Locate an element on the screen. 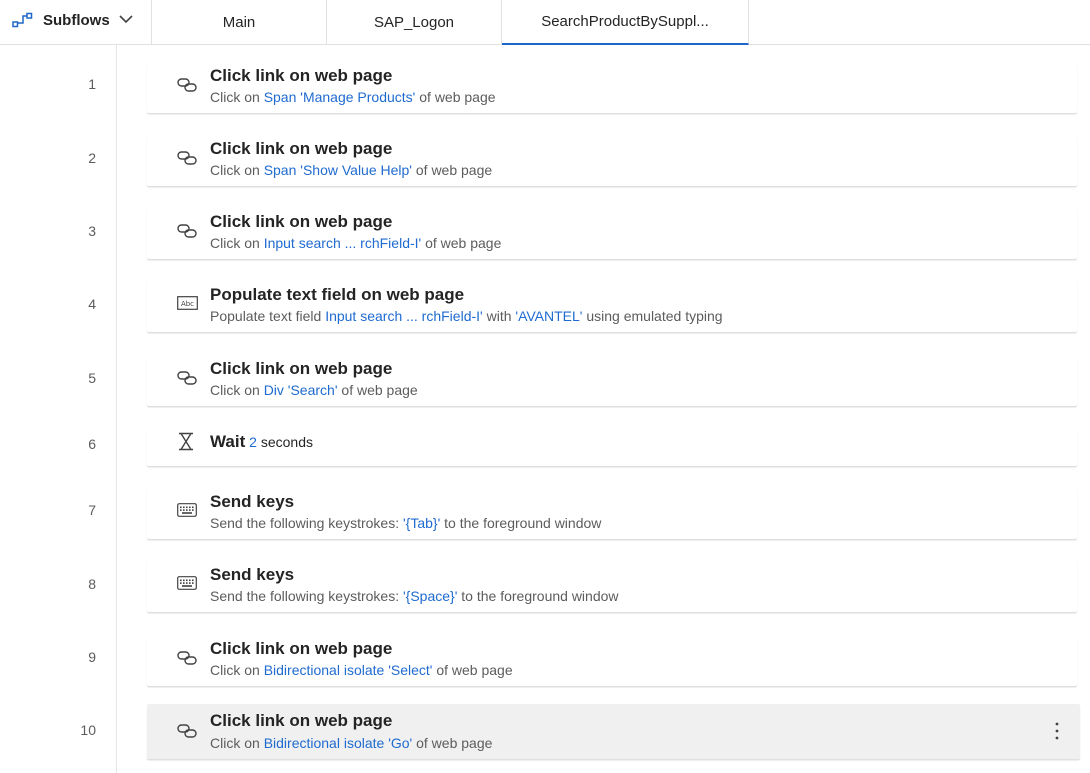 This screenshot has width=1090, height=773. subflows-dropdown: Subflows is located at coordinates (76, 22).